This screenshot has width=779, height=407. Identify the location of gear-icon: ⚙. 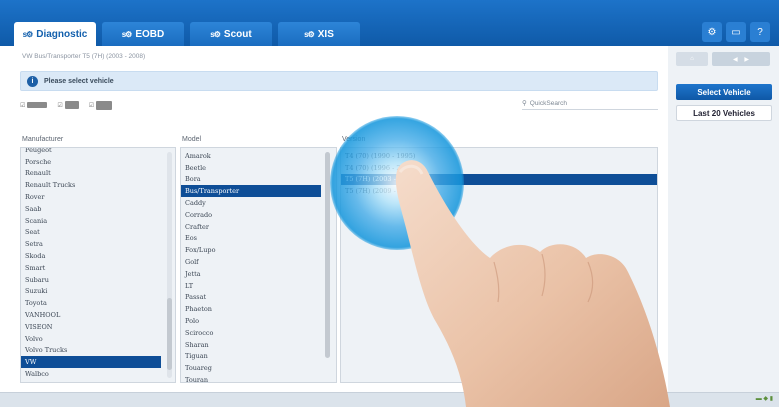
(712, 32).